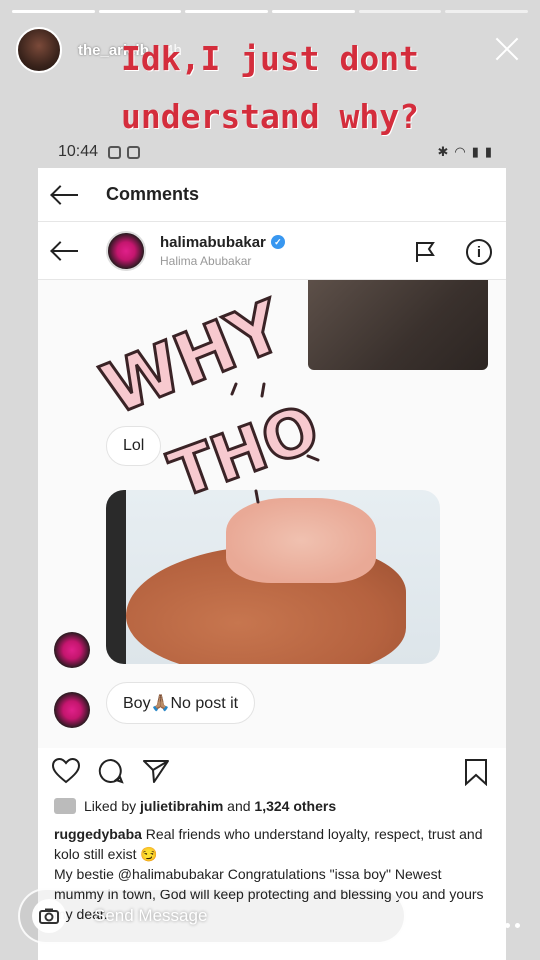  I want to click on close-icon, so click(507, 49).